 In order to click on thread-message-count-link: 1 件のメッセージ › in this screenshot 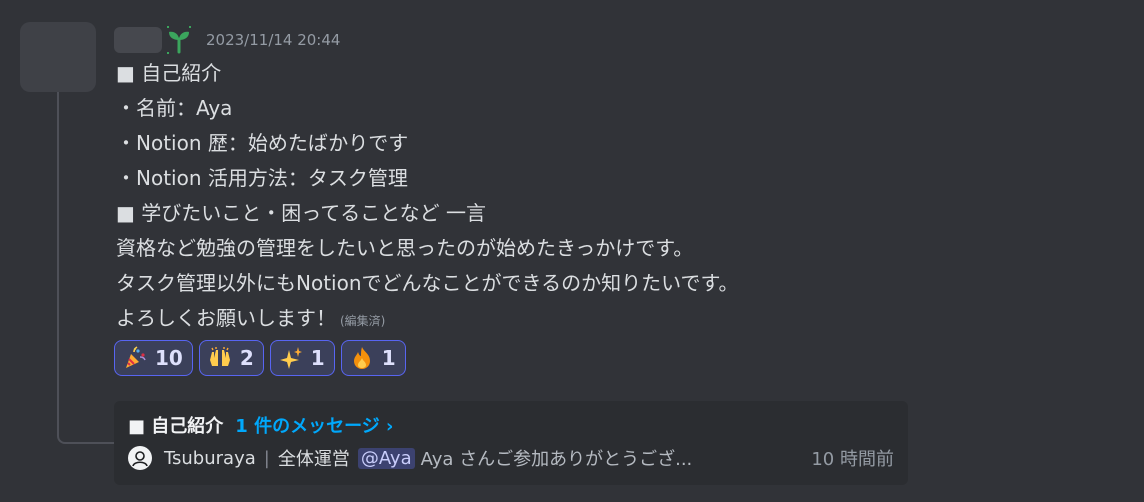, I will do `click(314, 425)`.